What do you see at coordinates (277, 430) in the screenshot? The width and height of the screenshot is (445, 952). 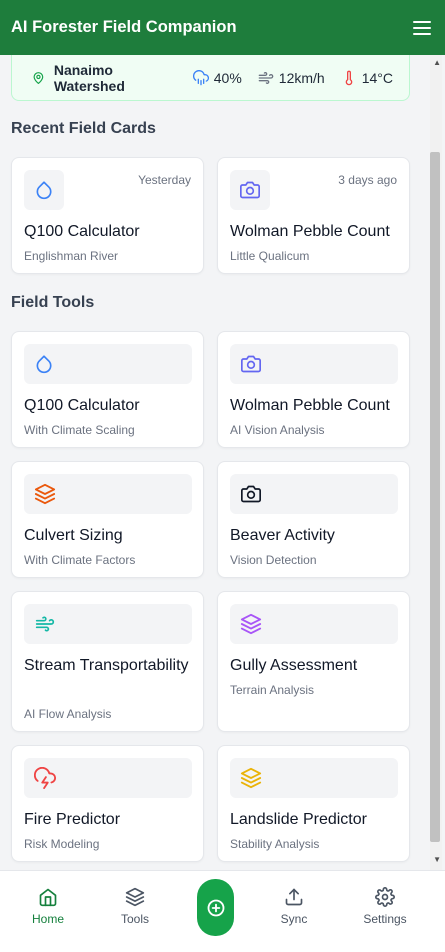 I see `card-subtitle: AI Vision Analysis` at bounding box center [277, 430].